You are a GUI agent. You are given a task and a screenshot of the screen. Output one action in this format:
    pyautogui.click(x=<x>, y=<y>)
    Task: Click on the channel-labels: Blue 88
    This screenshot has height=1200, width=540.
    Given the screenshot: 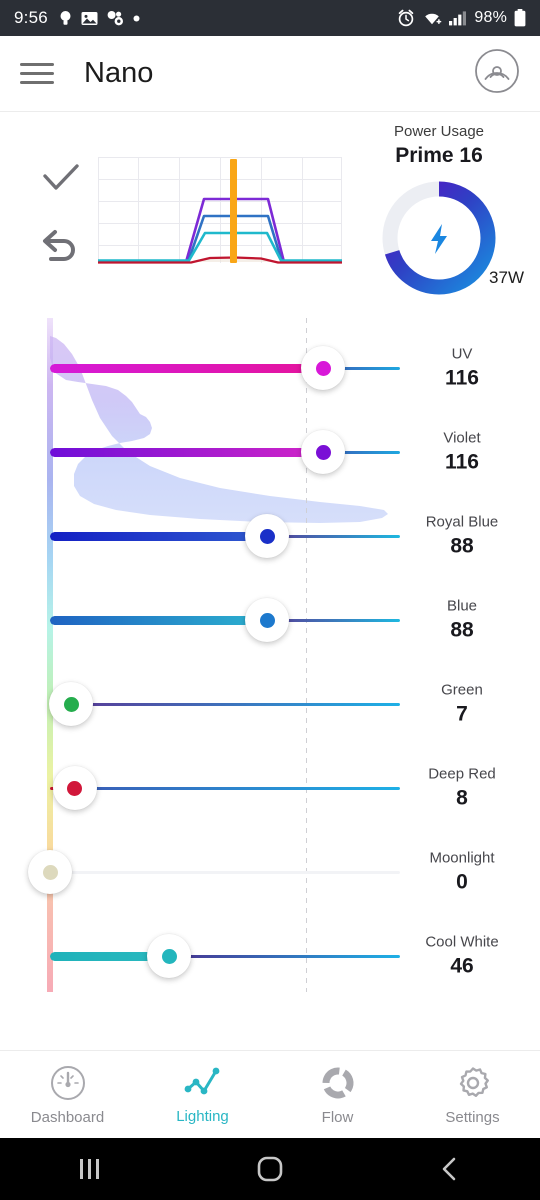 What is the action you would take?
    pyautogui.click(x=462, y=620)
    